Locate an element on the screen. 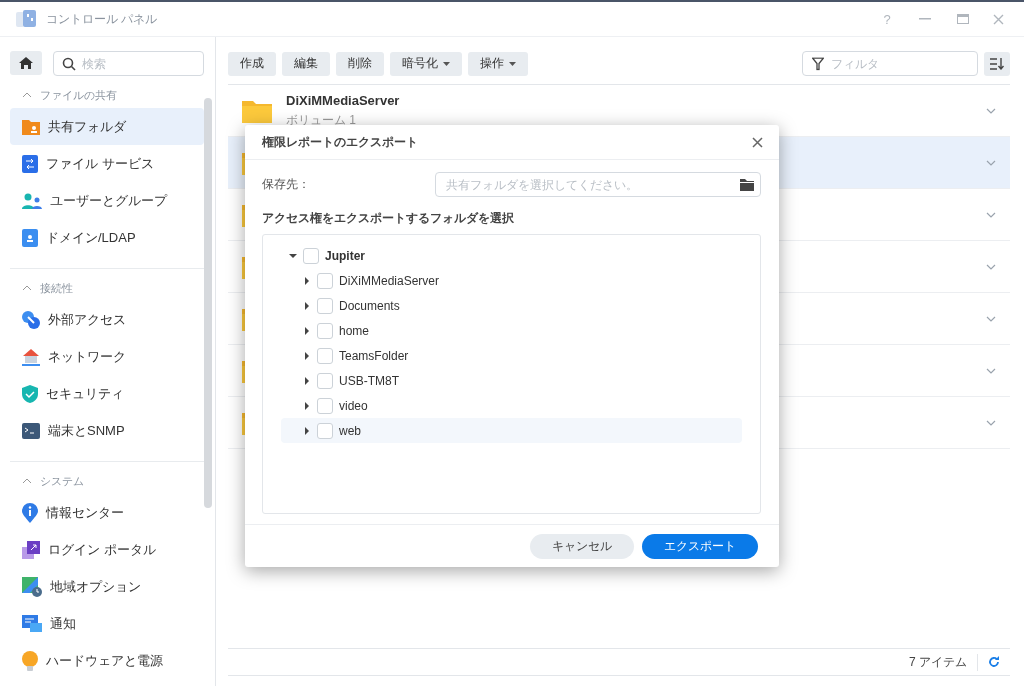 Image resolution: width=1024 pixels, height=686 pixels. sidebar-item: ユーザーとグループ is located at coordinates (107, 200).